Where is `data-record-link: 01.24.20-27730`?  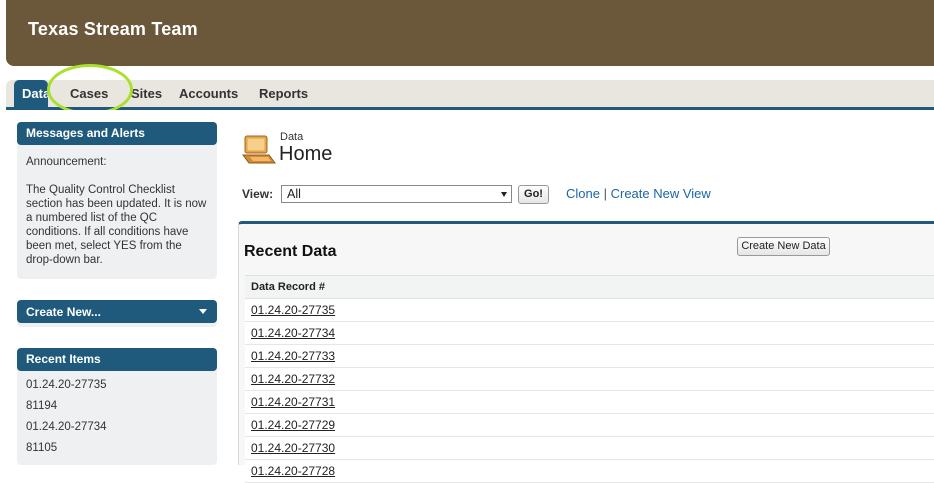 data-record-link: 01.24.20-27730 is located at coordinates (293, 448).